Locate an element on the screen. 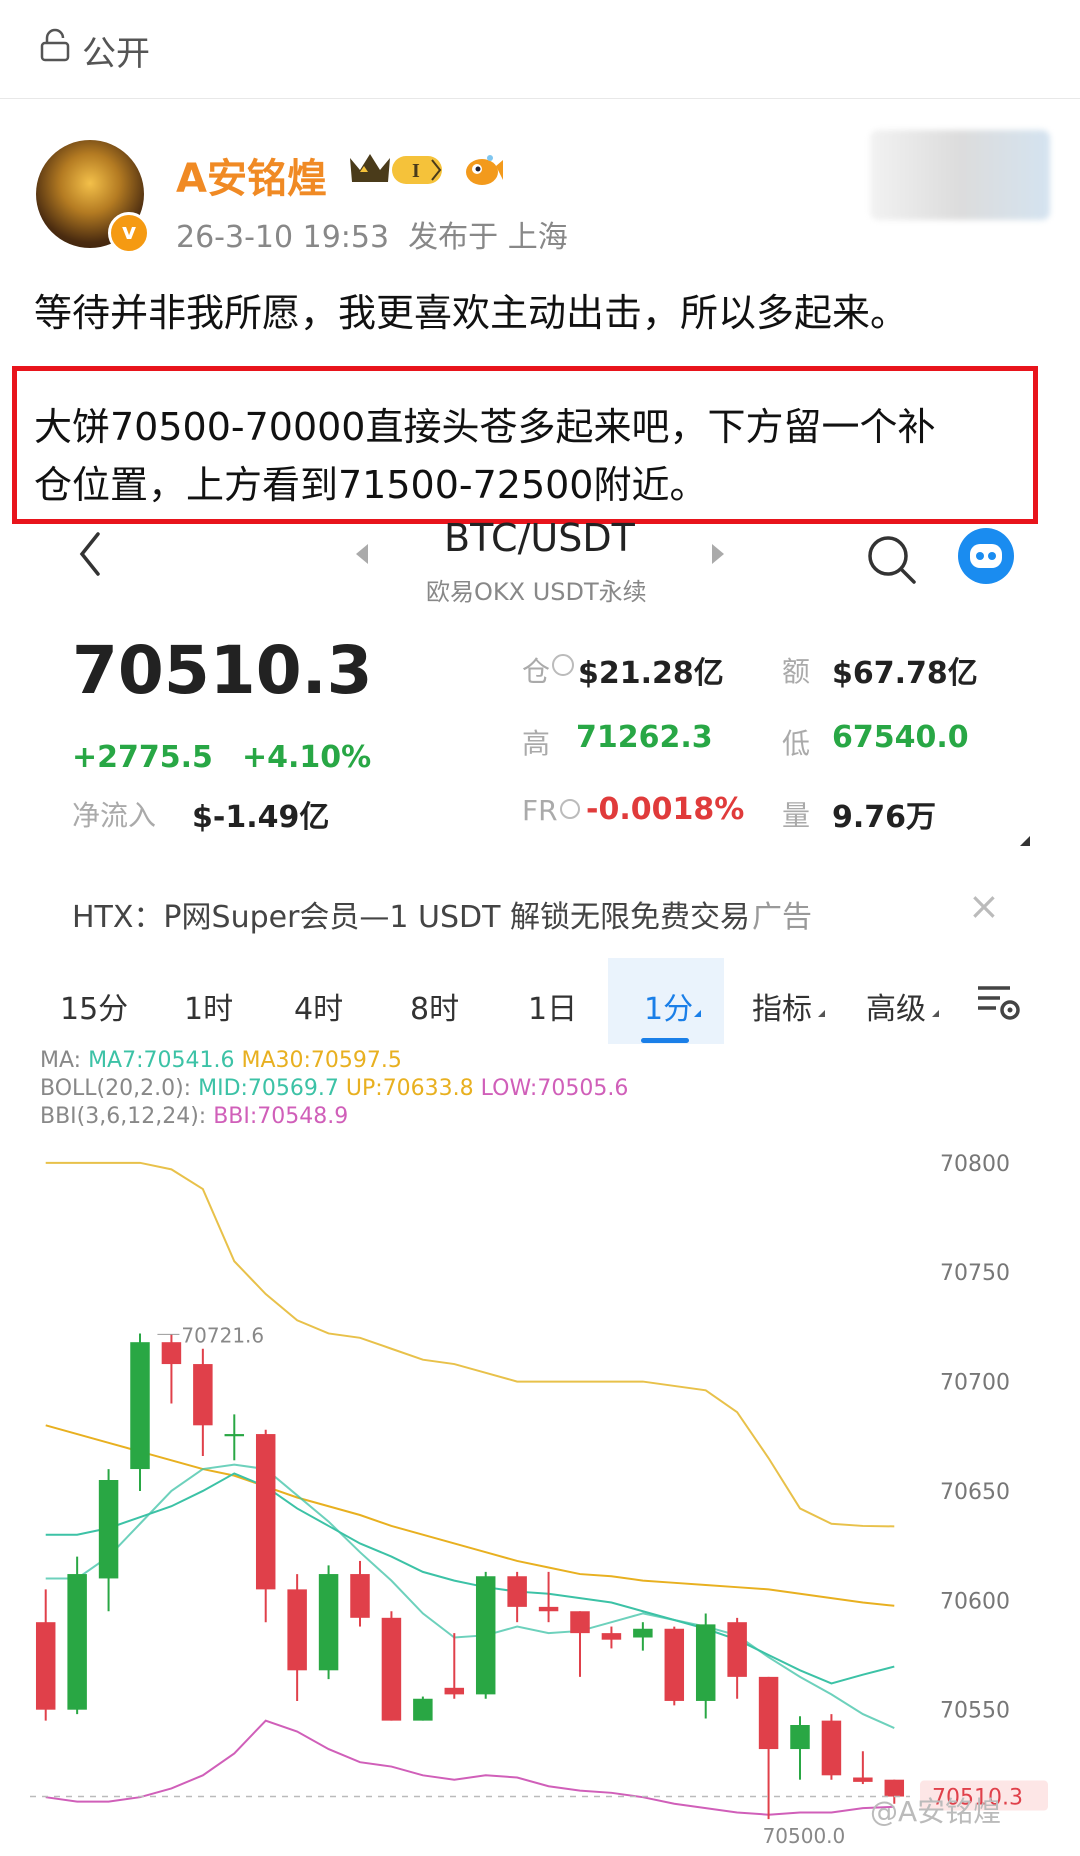 The image size is (1080, 1856). change-abs: +2775.5 is located at coordinates (142, 757).